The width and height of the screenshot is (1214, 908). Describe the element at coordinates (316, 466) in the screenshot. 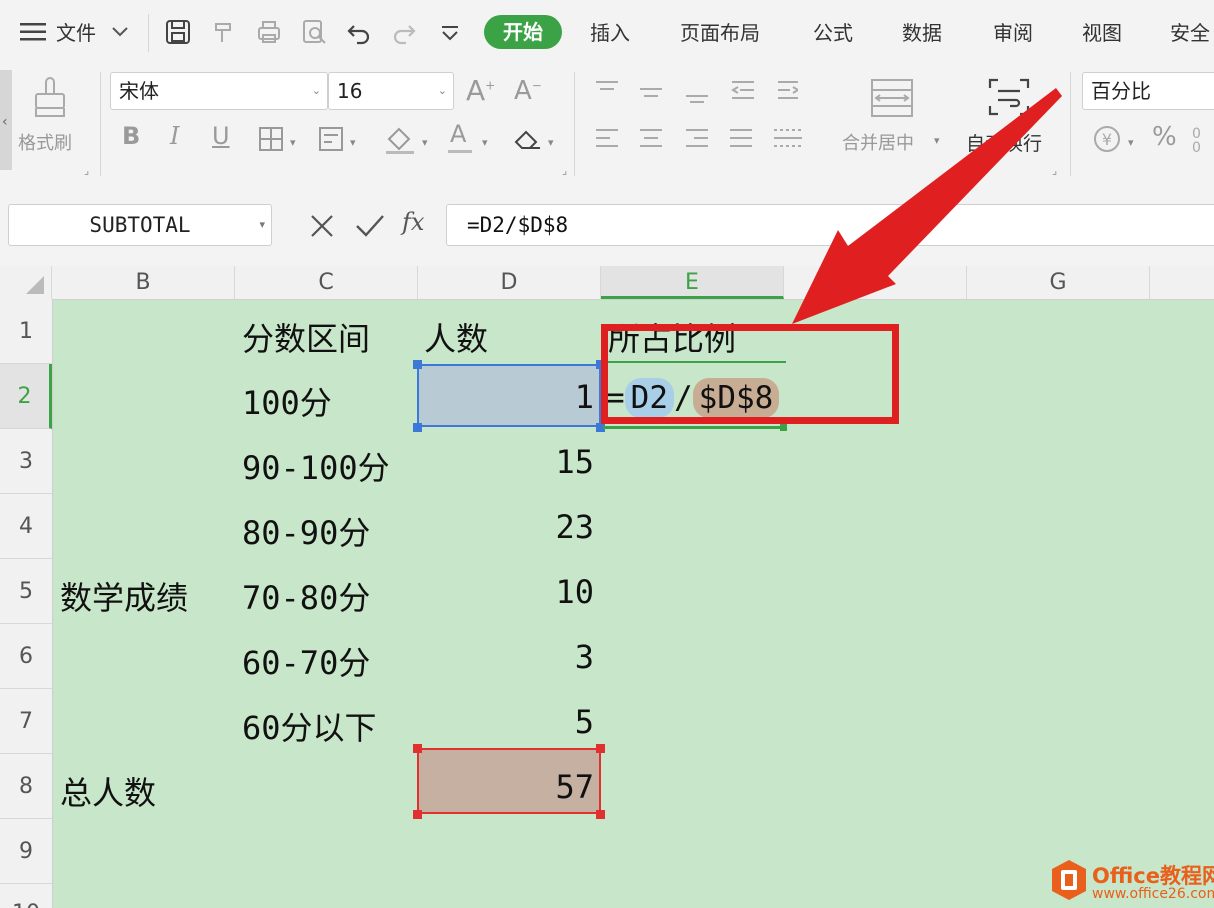

I see `cell-c3: 90-100分` at that location.